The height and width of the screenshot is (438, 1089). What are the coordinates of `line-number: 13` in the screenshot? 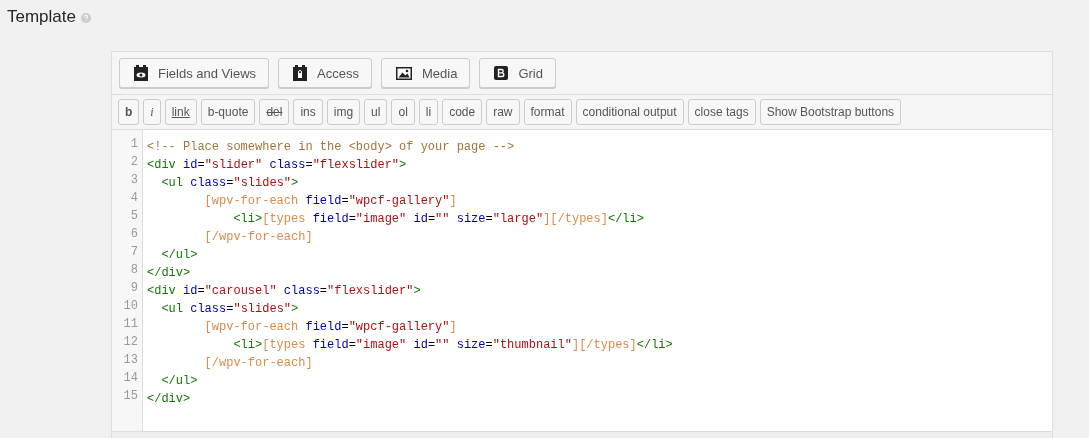 It's located at (130, 360).